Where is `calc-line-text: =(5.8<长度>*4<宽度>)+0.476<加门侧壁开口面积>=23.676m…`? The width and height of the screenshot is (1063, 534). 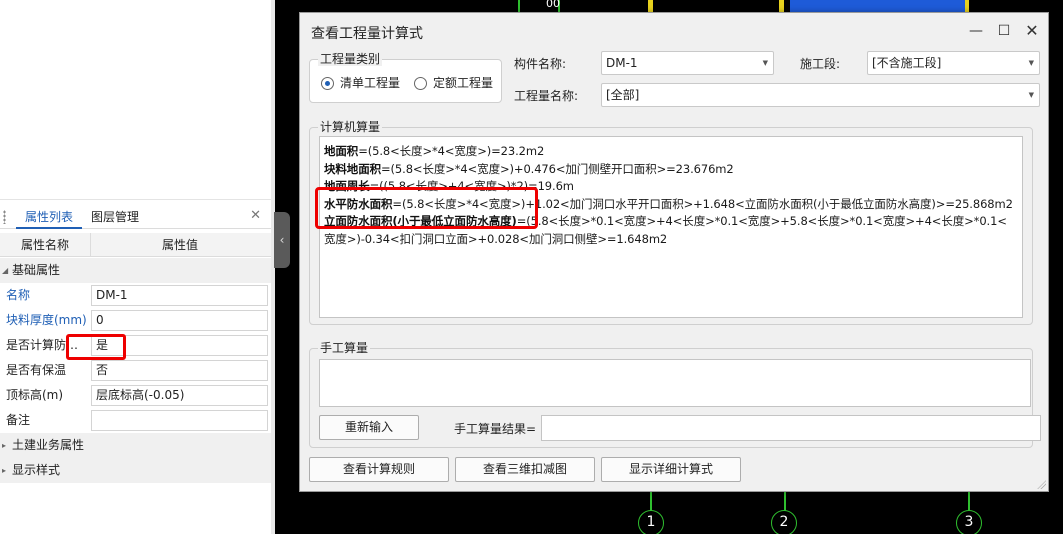
calc-line-text: =(5.8<长度>*4<宽度>)+0.476<加门侧壁开口面积>=23.676m… is located at coordinates (557, 168).